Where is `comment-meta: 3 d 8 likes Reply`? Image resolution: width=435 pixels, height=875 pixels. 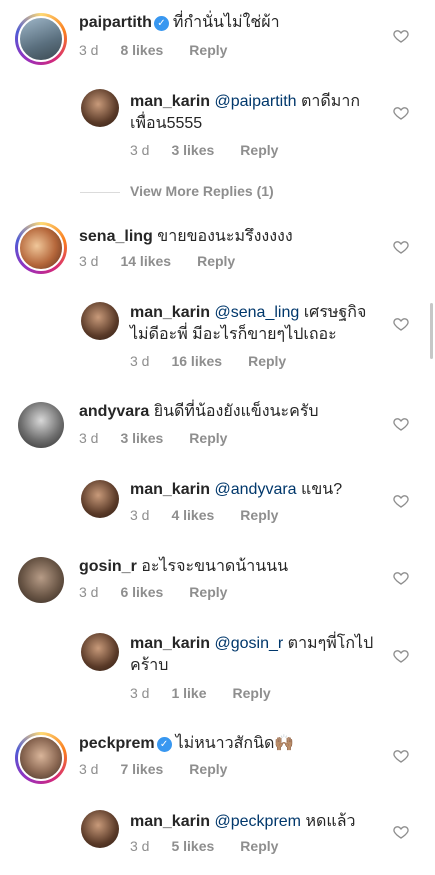
comment-meta: 3 d 8 likes Reply is located at coordinates (153, 50).